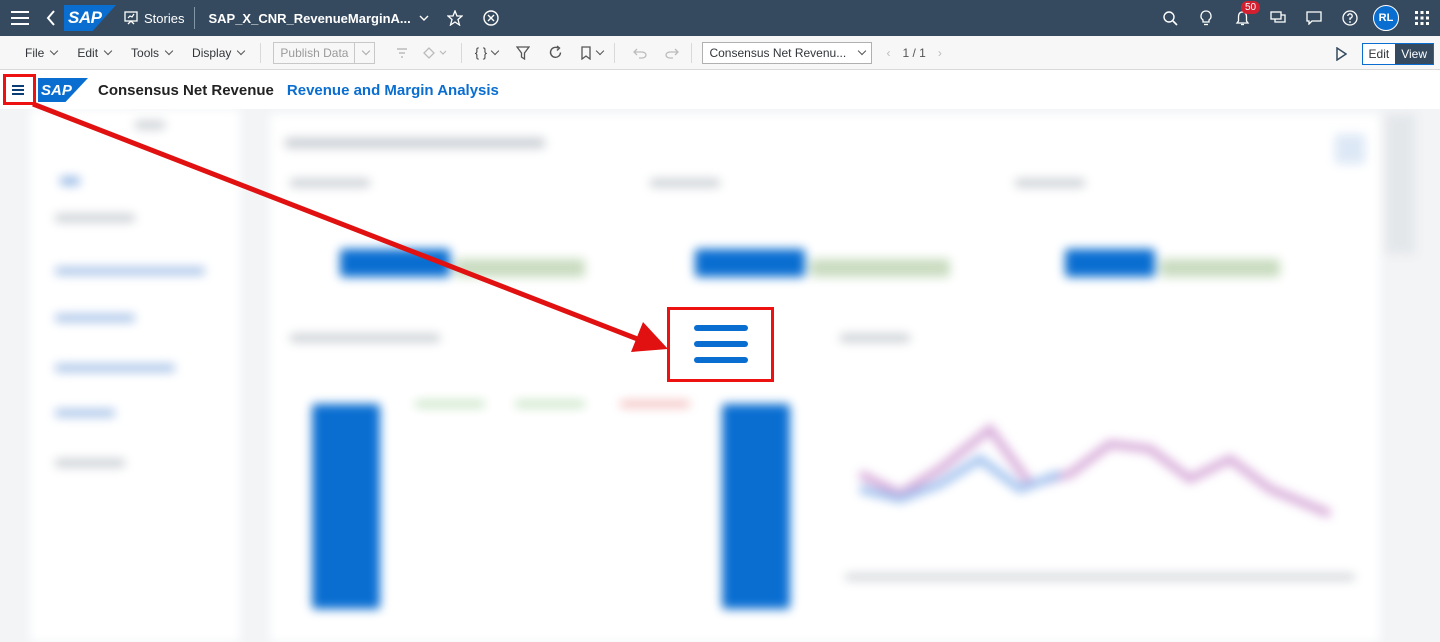 This screenshot has width=1440, height=642. What do you see at coordinates (640, 53) in the screenshot?
I see `undo-icon` at bounding box center [640, 53].